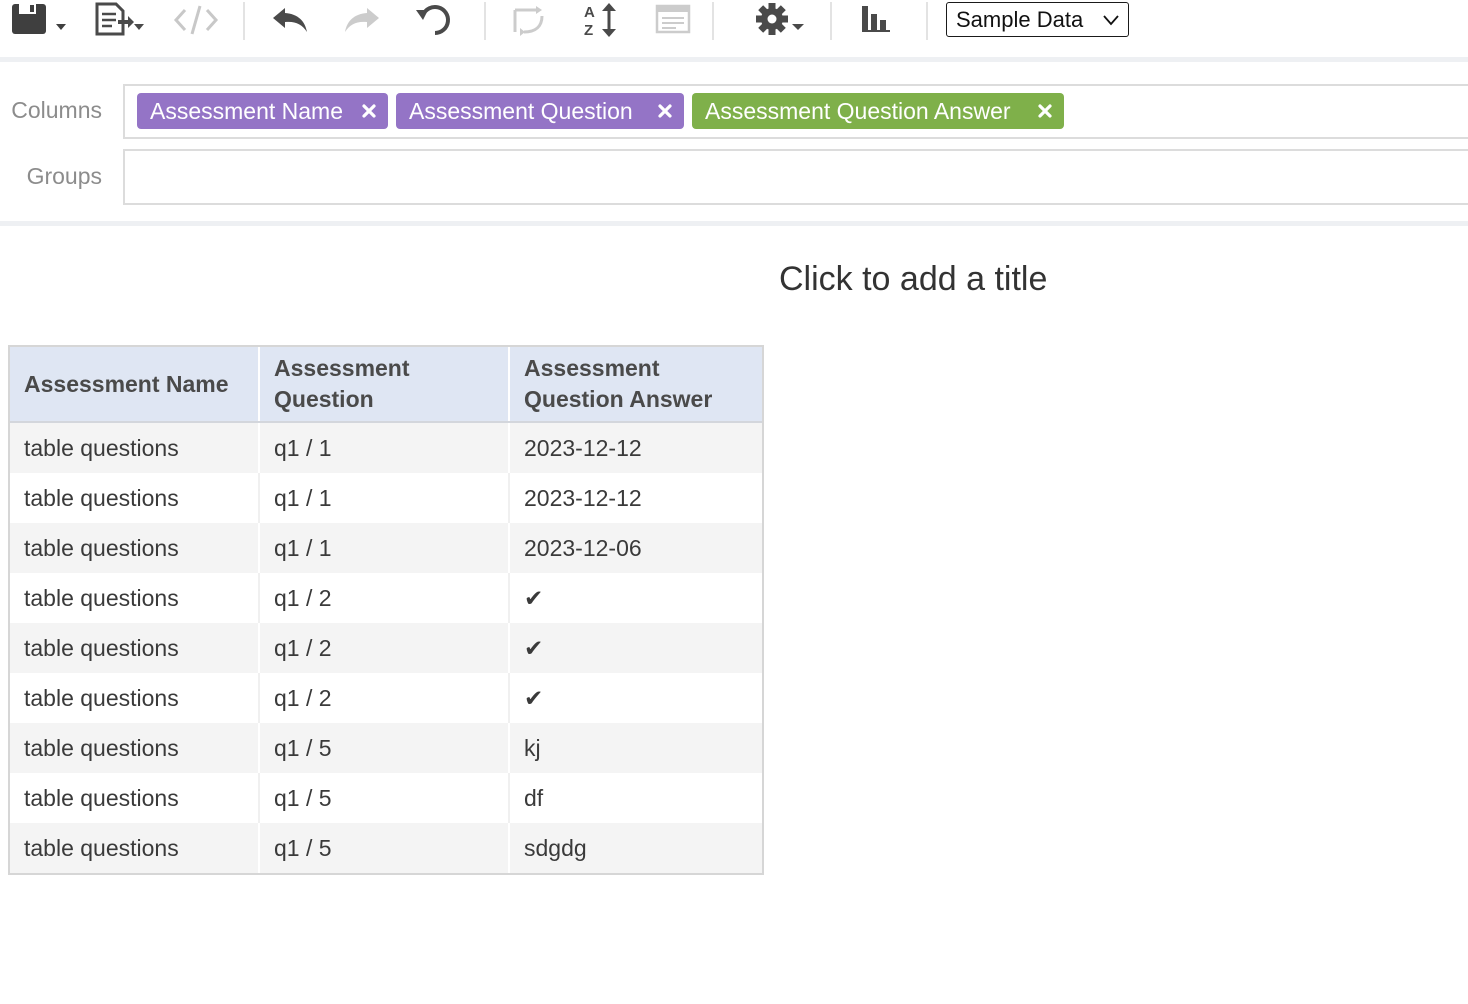  I want to click on reset-icon, so click(433, 20).